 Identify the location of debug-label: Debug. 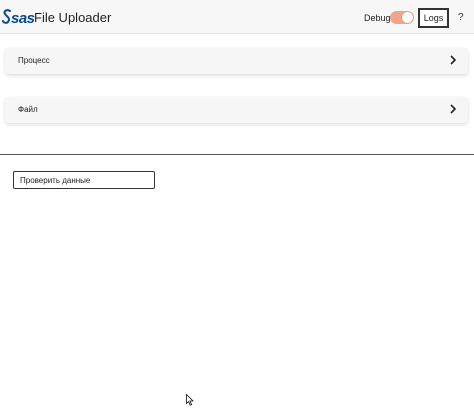
(377, 18).